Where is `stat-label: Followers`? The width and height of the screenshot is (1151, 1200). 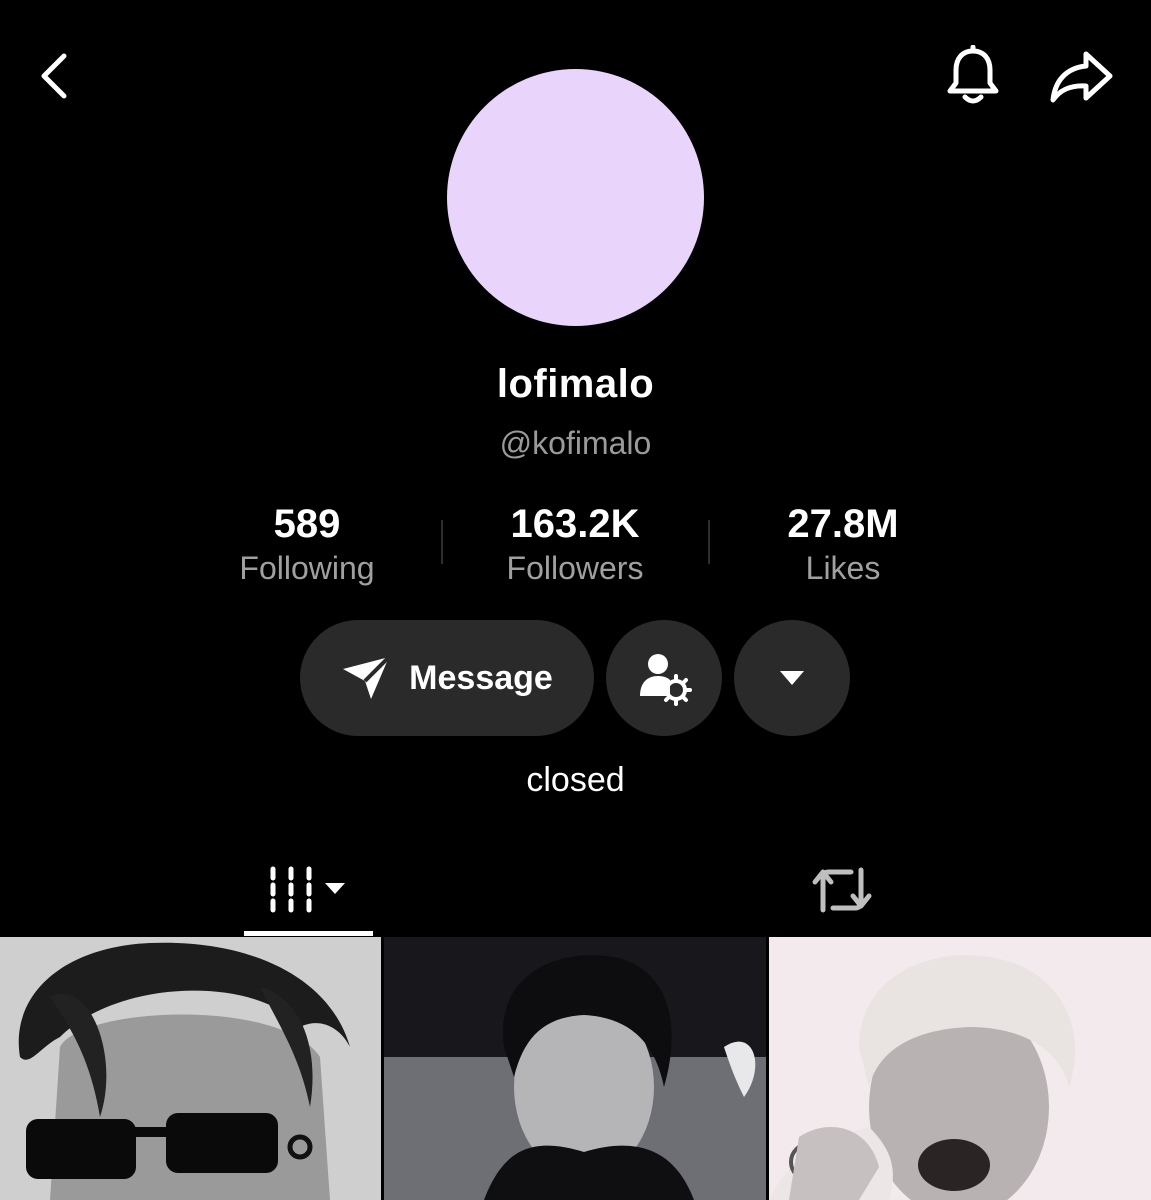 stat-label: Followers is located at coordinates (575, 568).